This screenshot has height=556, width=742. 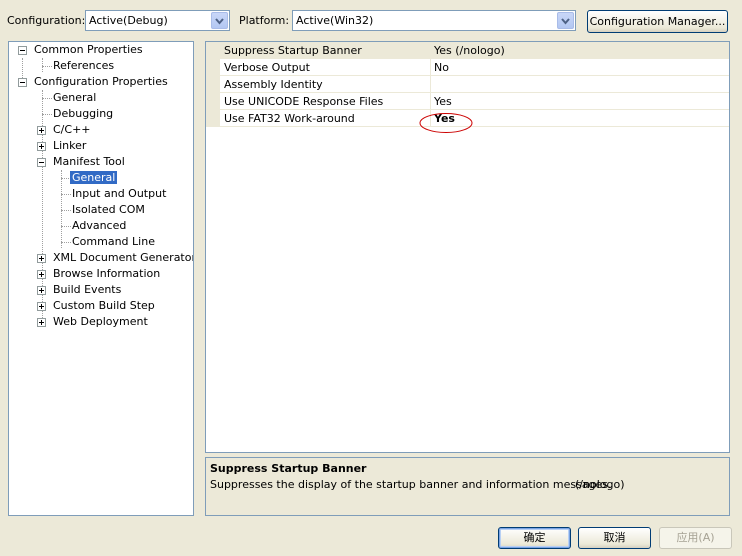 What do you see at coordinates (600, 484) in the screenshot?
I see `description-switch: (/nologo)` at bounding box center [600, 484].